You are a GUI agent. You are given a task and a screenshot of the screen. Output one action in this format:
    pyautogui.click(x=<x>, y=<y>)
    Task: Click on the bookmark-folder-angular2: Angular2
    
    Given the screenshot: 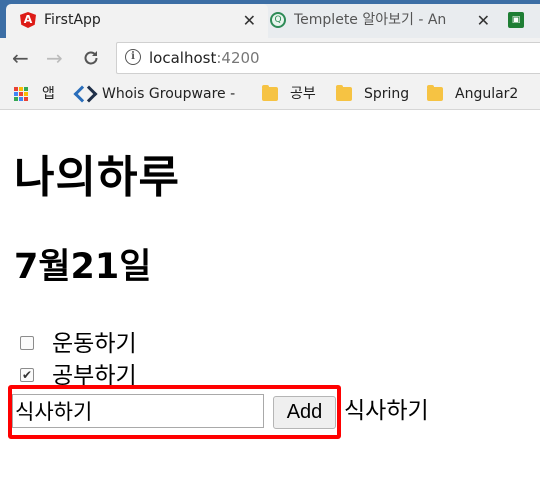 What is the action you would take?
    pyautogui.click(x=472, y=94)
    